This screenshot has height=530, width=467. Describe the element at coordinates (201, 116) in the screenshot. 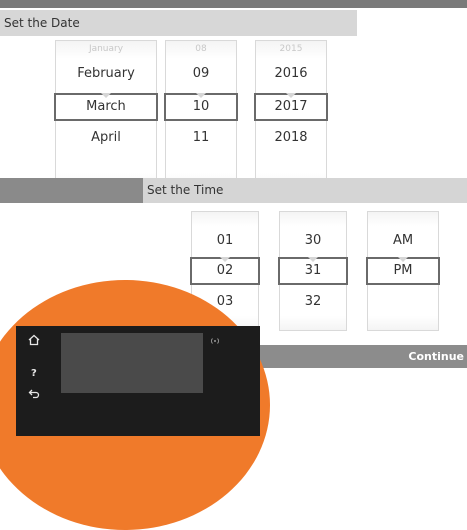

I see `day-spinner: 08 09 10 11` at that location.